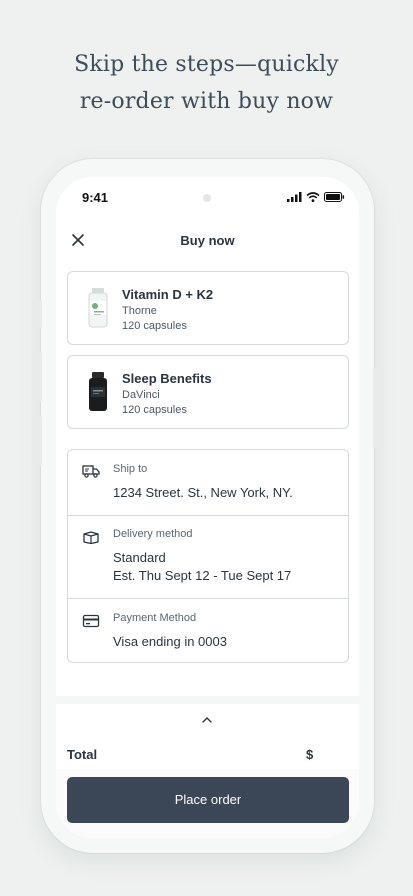 The image size is (413, 896). I want to click on ship-to-section: Ship to 1234 Street. St., New York, NY., so click(208, 482).